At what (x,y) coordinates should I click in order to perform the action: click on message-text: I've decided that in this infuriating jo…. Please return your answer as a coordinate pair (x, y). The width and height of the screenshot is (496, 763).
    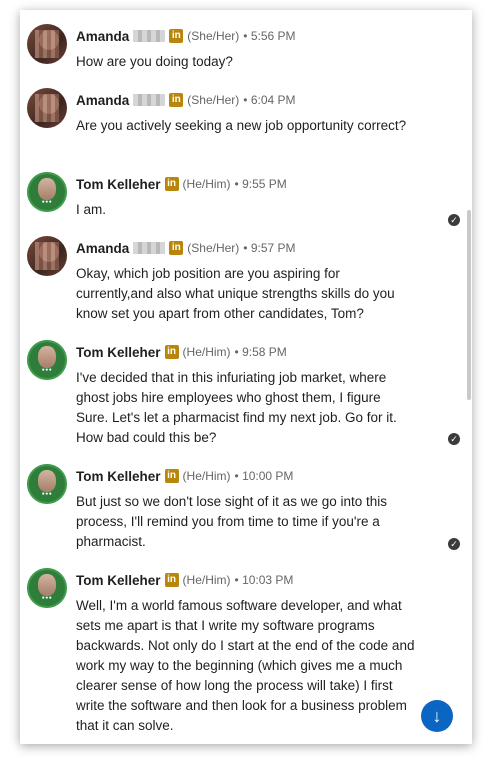
    Looking at the image, I should click on (236, 407).